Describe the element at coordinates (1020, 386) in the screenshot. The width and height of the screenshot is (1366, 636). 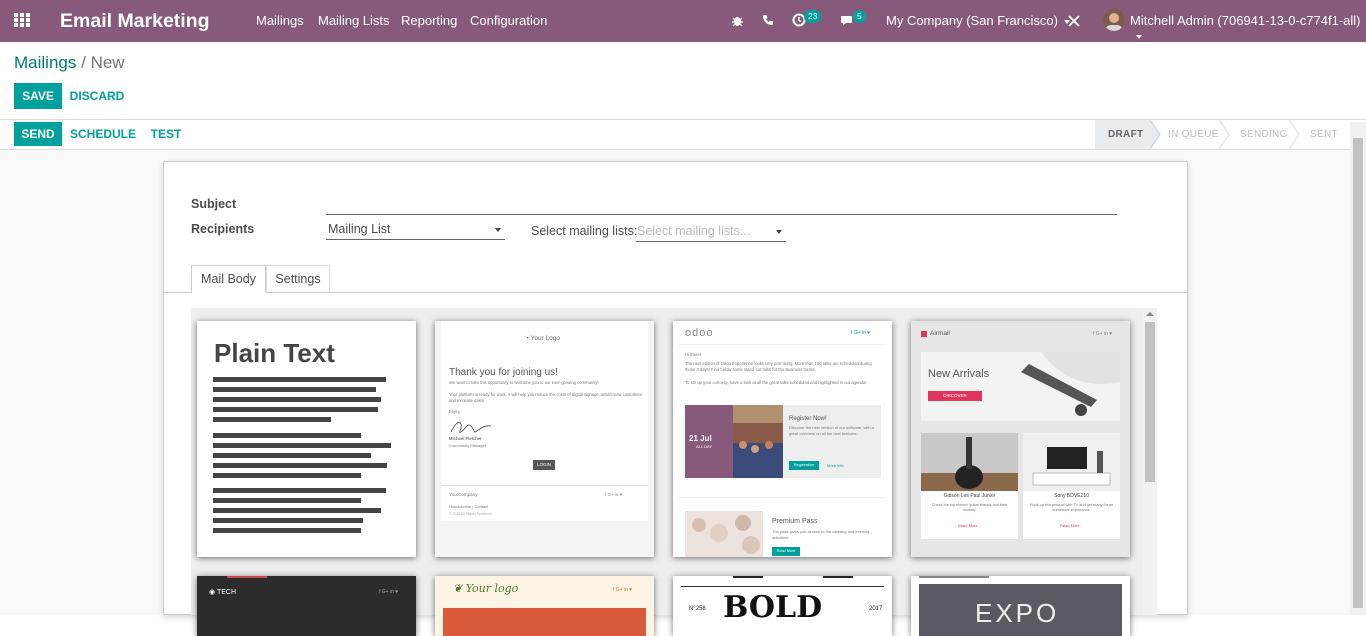
I see `arrivals-banner` at that location.